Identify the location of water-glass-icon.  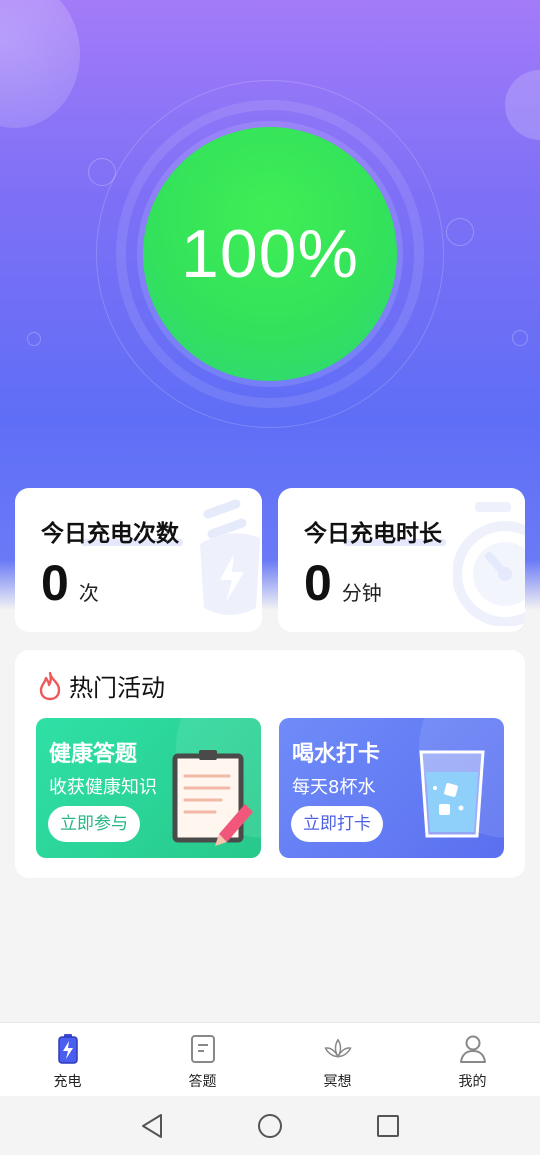
(452, 794).